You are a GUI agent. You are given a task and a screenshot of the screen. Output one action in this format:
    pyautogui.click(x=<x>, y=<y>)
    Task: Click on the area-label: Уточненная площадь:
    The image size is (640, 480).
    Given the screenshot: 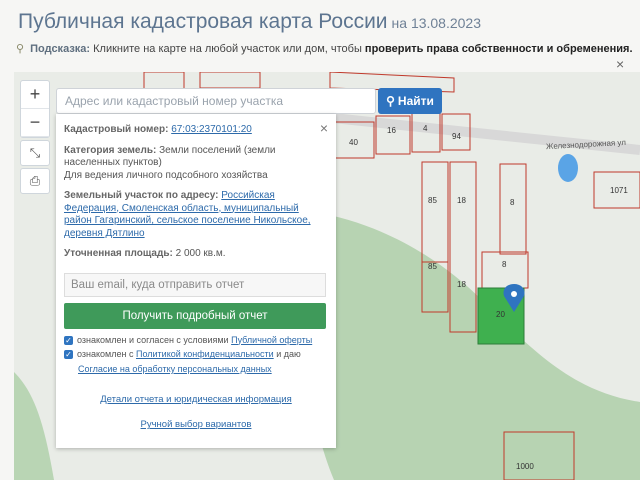 What is the action you would take?
    pyautogui.click(x=118, y=253)
    